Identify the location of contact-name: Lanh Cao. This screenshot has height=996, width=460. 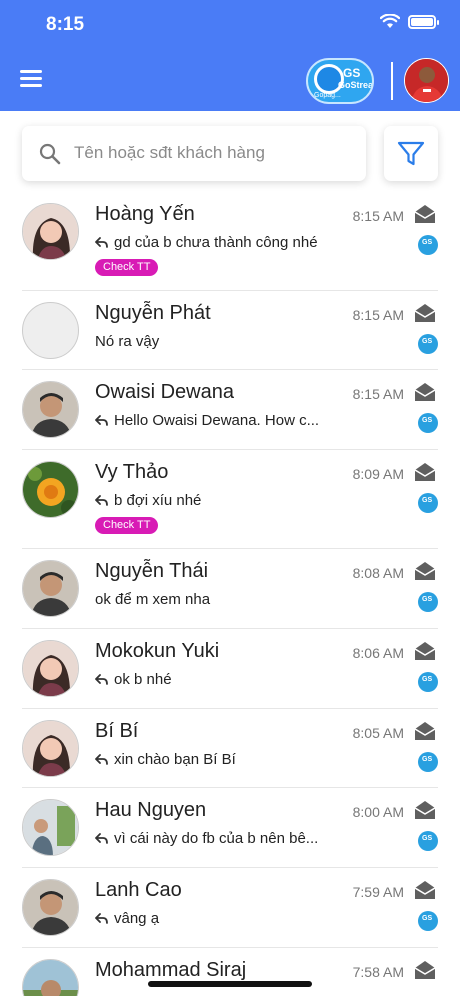
(138, 890).